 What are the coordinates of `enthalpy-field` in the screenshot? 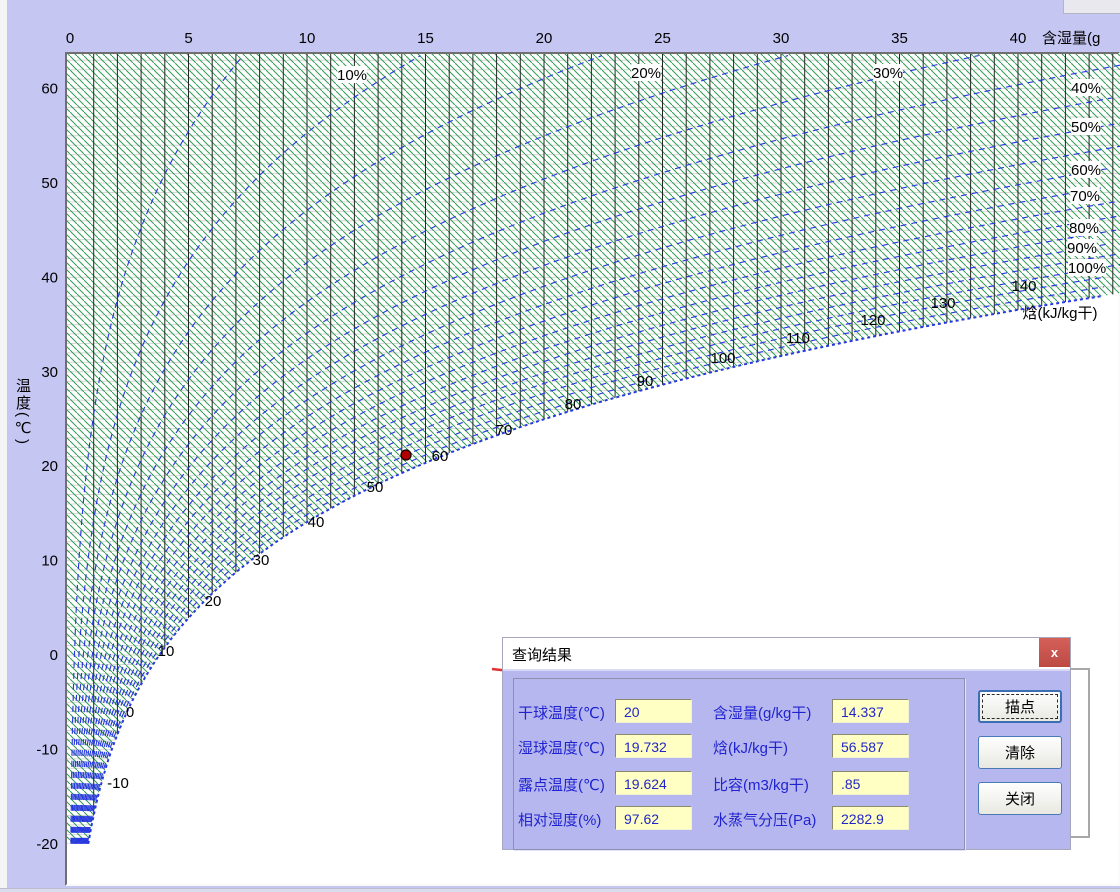 It's located at (870, 746).